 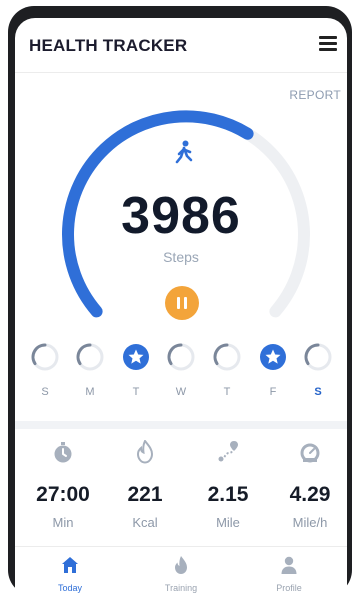 I want to click on tab-profile: Profile, so click(x=289, y=574).